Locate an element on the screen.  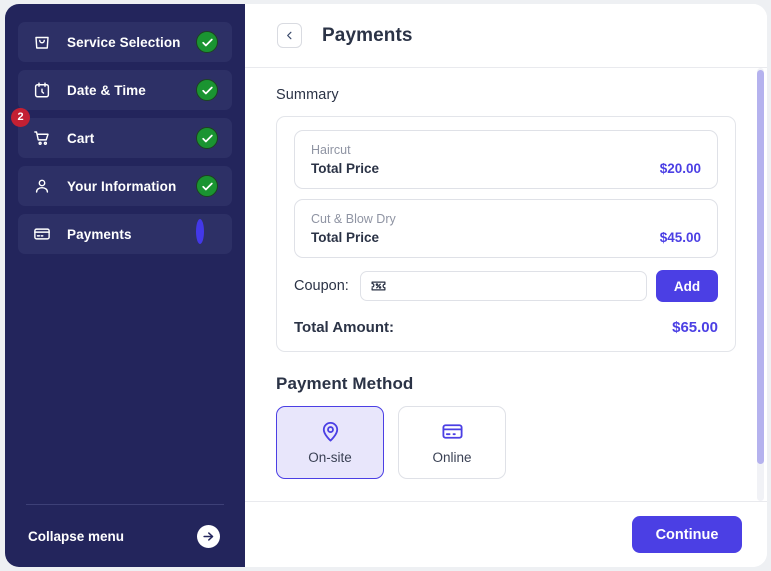
summary-section-title: Summary is located at coordinates (307, 95).